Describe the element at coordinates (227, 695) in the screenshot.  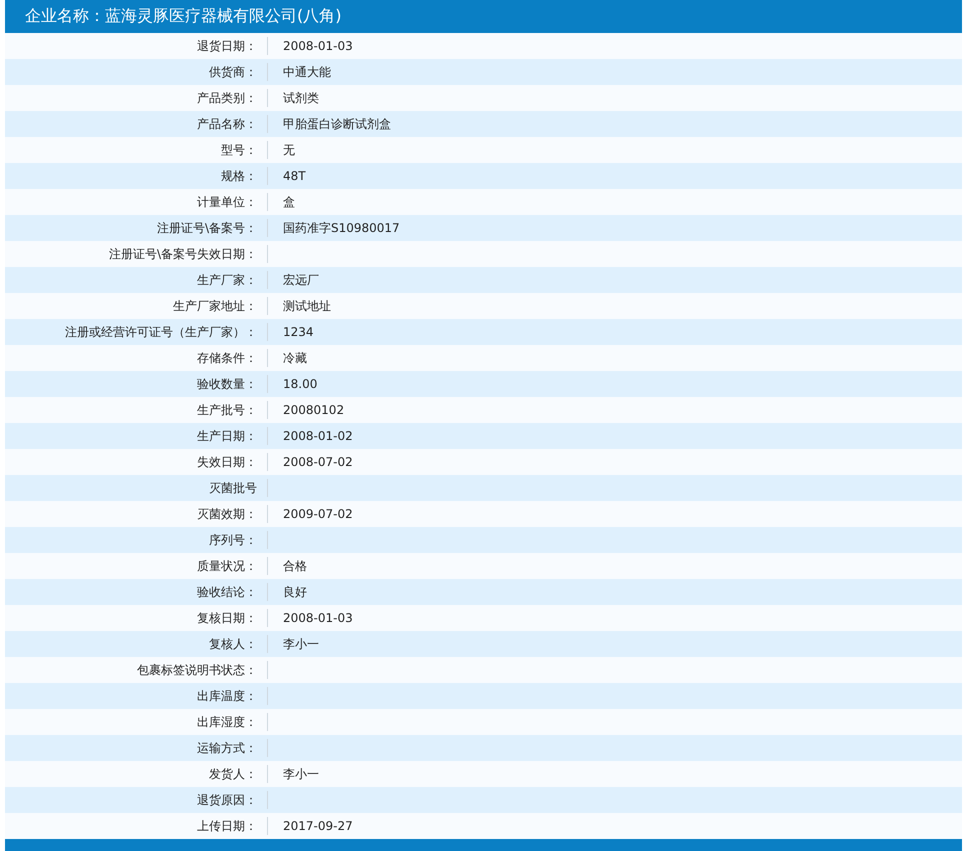
I see `field-label: 出库温度：` at that location.